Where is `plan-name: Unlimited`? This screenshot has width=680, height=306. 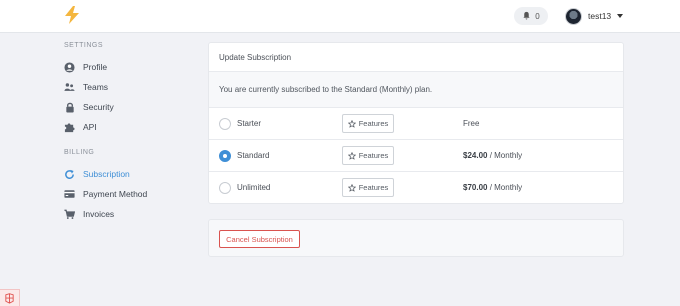 plan-name: Unlimited is located at coordinates (254, 187).